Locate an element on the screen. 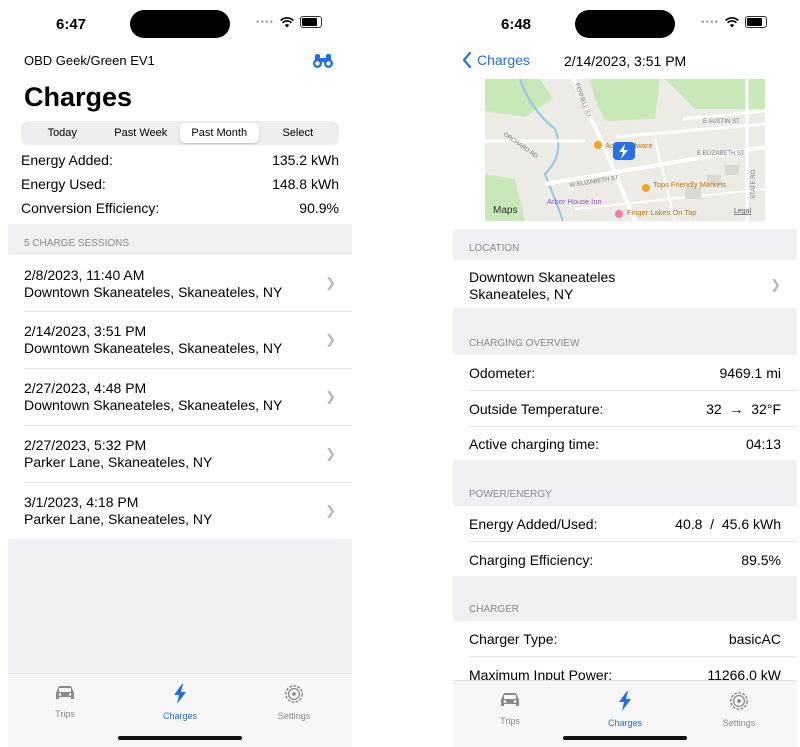 The image size is (800, 747). map-place-label: Tops Friendly Markets is located at coordinates (690, 184).